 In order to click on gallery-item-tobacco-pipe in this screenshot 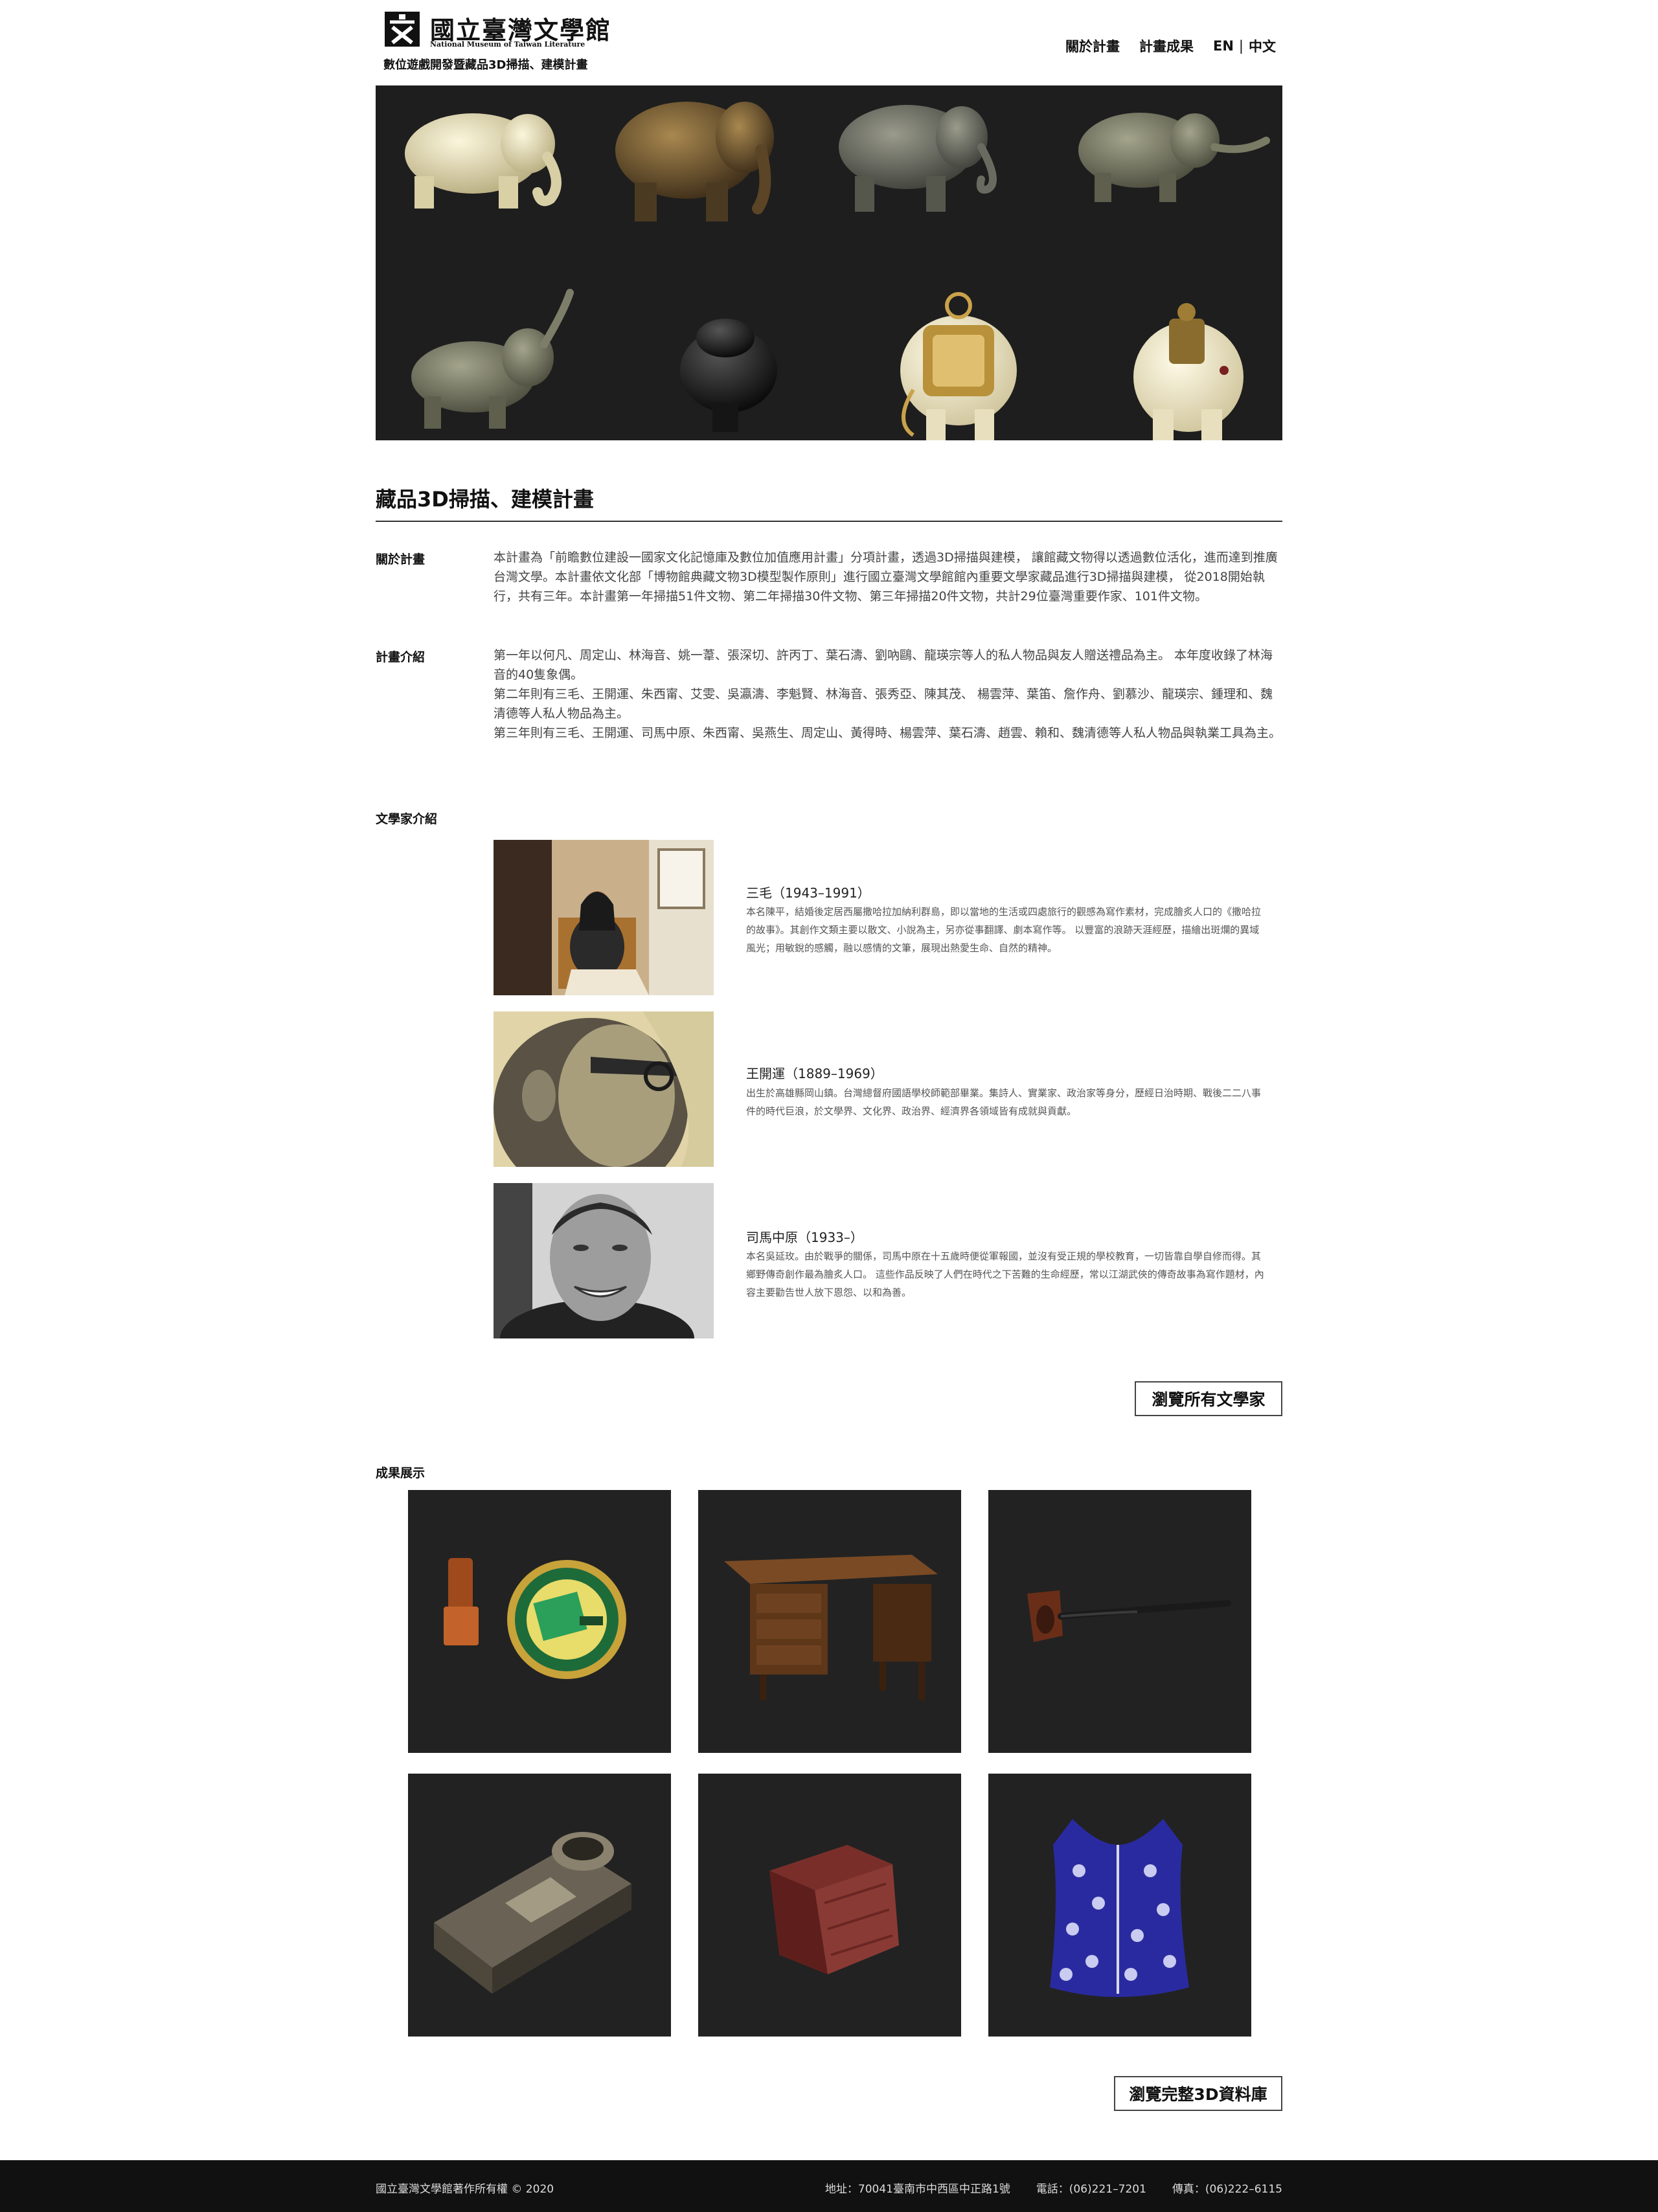, I will do `click(1119, 1621)`.